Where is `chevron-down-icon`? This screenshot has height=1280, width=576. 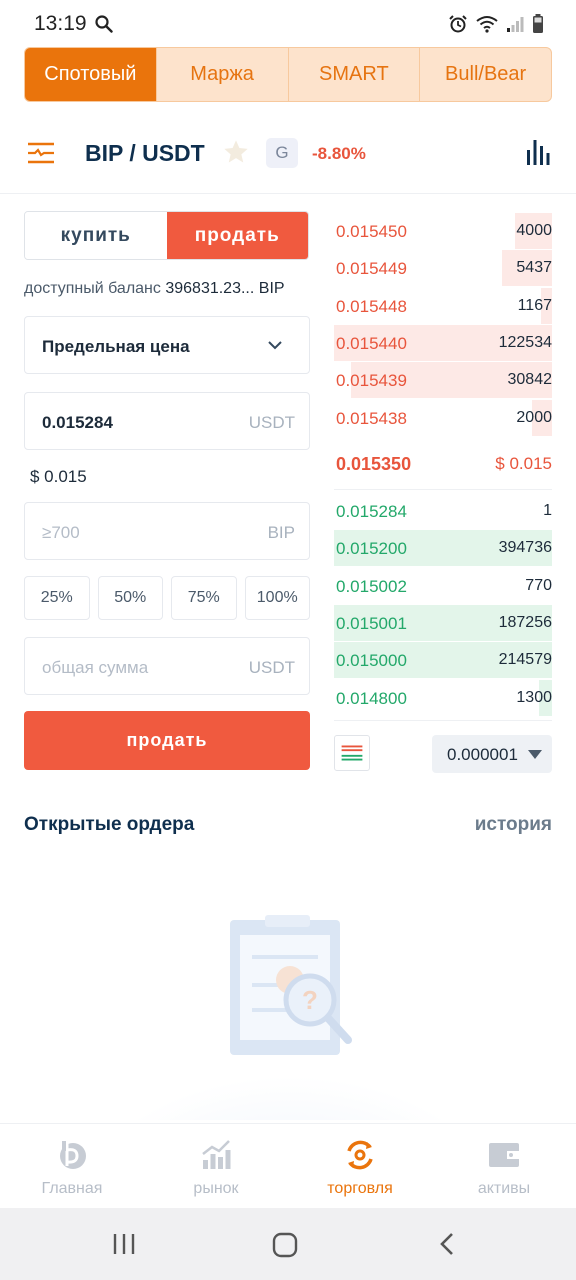
chevron-down-icon is located at coordinates (275, 345).